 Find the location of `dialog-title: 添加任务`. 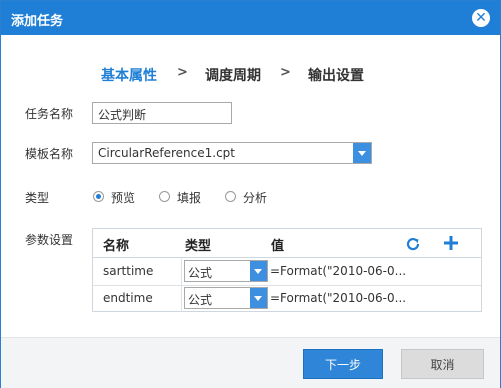

dialog-title: 添加任务 is located at coordinates (37, 21).